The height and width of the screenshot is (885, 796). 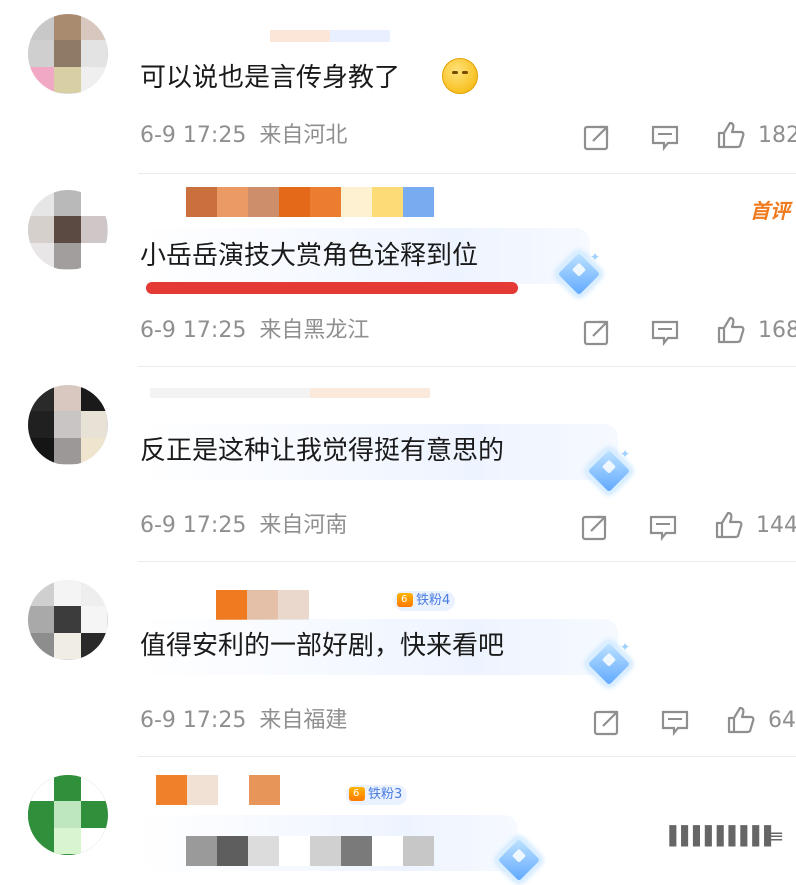 What do you see at coordinates (723, 836) in the screenshot?
I see `more-indicator: ▐▐▐▐▐▐▐▐▐≡` at bounding box center [723, 836].